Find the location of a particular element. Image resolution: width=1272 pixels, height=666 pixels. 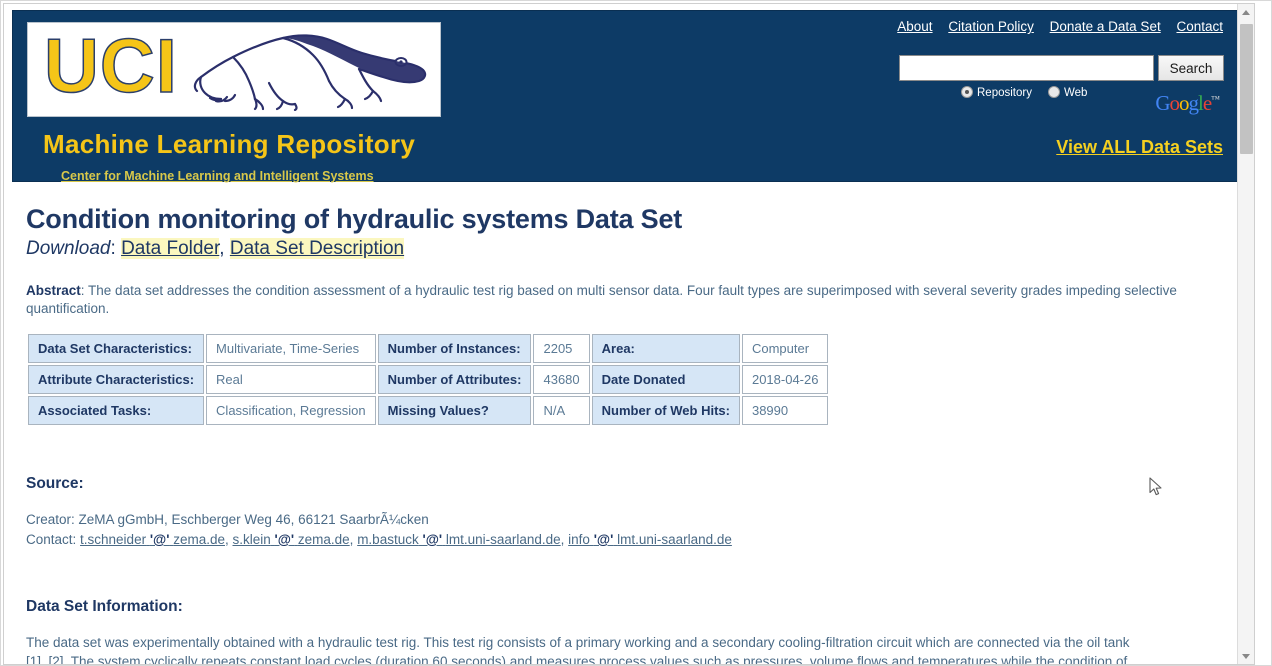

cell-key-missing-values: Missing Values? is located at coordinates (454, 411).